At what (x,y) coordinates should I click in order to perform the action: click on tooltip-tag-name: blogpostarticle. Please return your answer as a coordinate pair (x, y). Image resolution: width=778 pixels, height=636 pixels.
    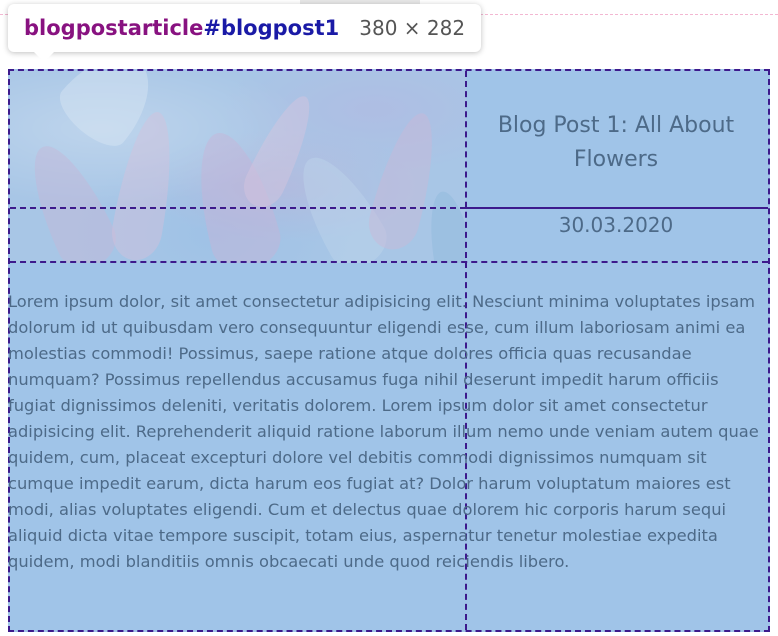
    Looking at the image, I should click on (114, 28).